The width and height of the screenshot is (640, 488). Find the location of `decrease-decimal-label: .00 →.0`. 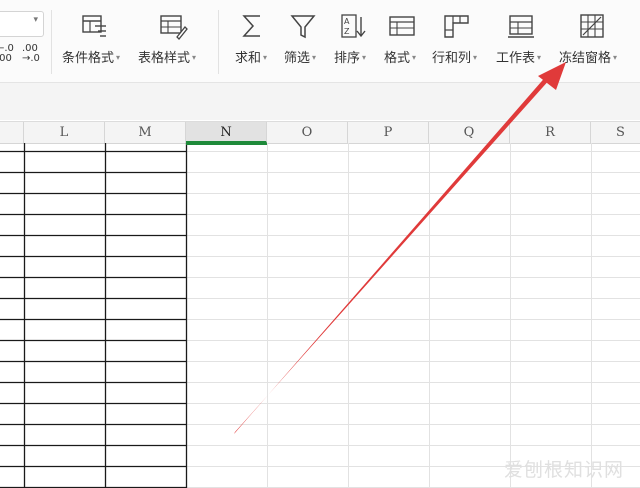

decrease-decimal-label: .00 →.0 is located at coordinates (31, 53).